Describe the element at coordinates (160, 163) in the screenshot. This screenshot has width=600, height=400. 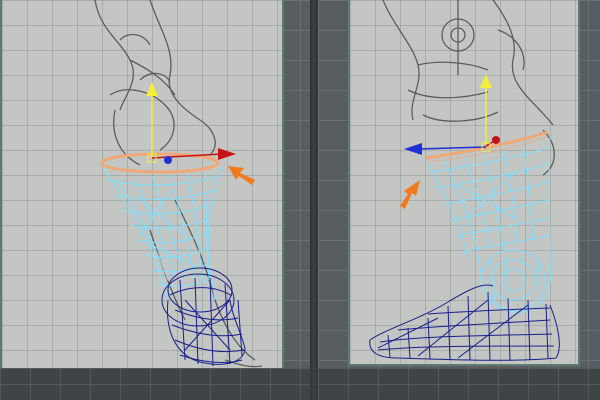
I see `selected-edge-ring` at that location.